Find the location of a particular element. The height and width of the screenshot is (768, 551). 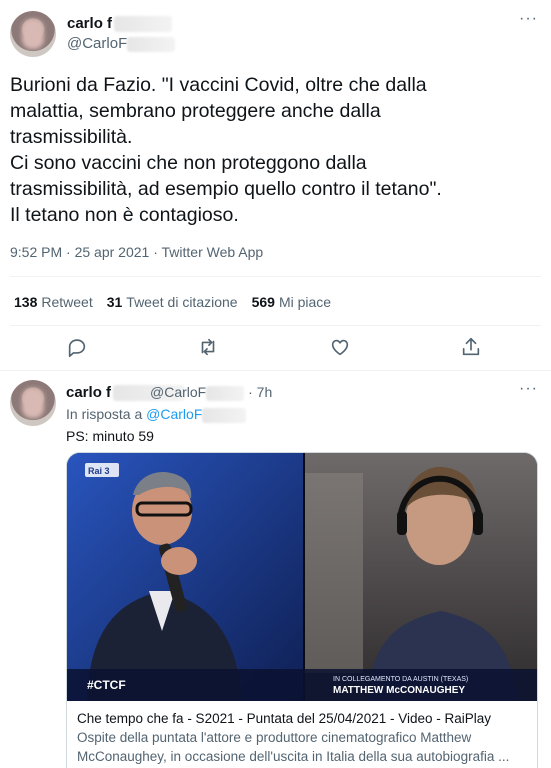

author-handle: @CarloF · 7h is located at coordinates (211, 392).